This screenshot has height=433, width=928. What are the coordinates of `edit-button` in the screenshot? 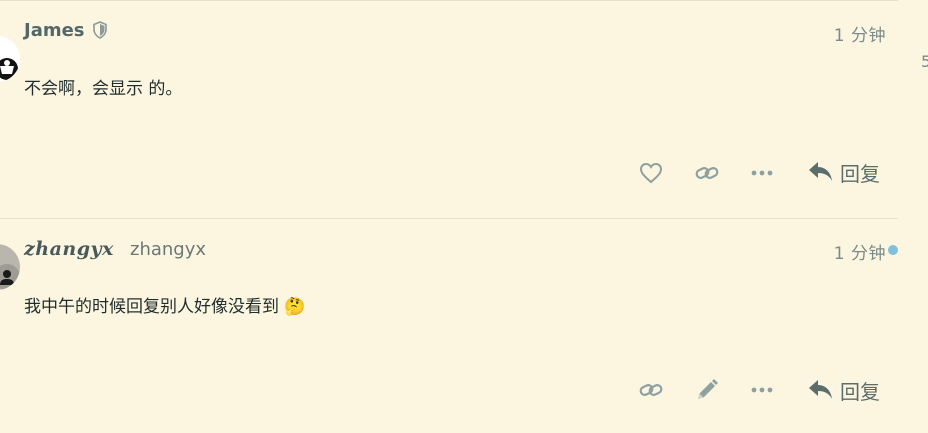 It's located at (707, 390).